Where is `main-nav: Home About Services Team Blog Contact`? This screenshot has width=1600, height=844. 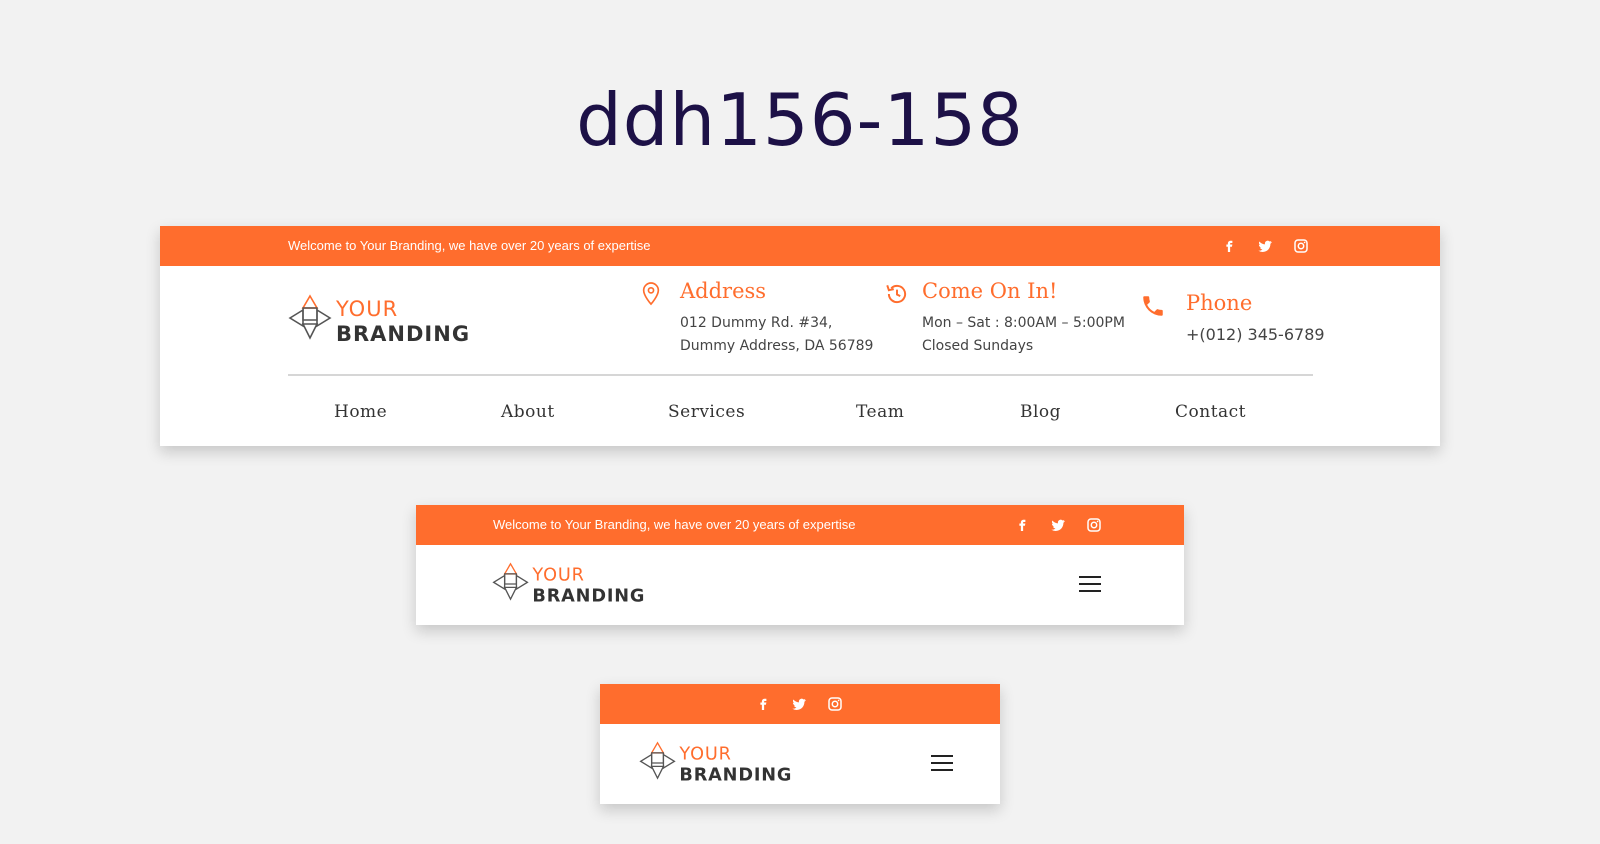 main-nav: Home About Services Team Blog Contact is located at coordinates (800, 417).